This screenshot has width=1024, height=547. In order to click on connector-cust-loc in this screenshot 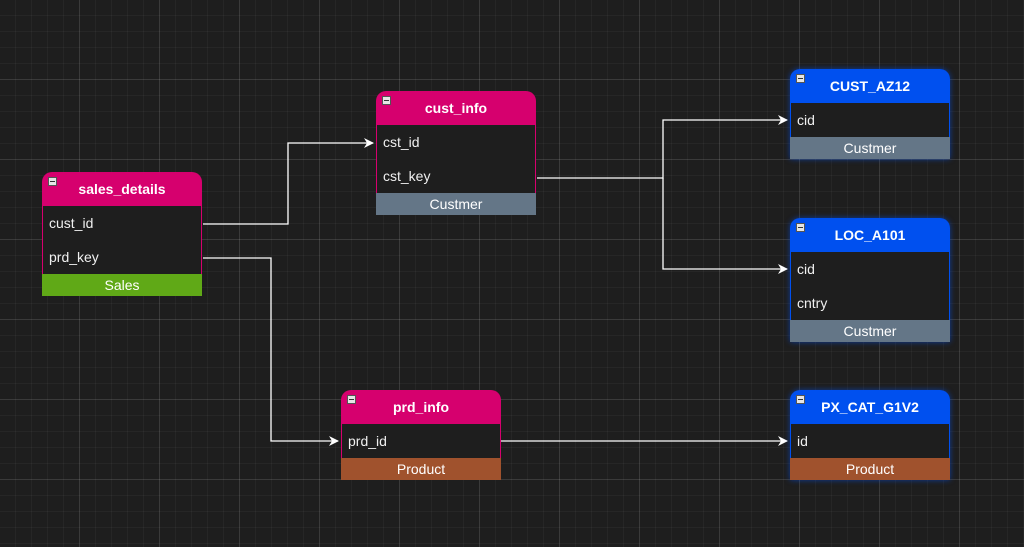, I will do `click(725, 226)`.